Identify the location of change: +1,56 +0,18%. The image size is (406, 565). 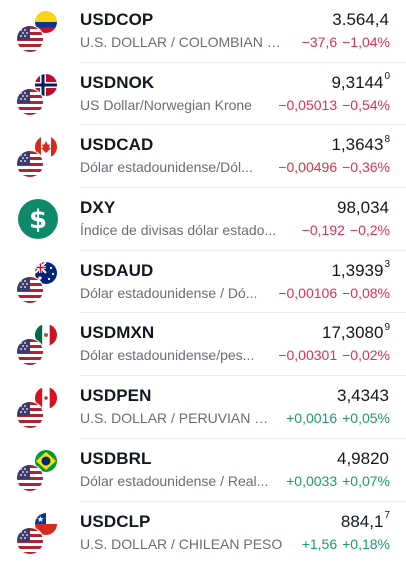
(346, 544).